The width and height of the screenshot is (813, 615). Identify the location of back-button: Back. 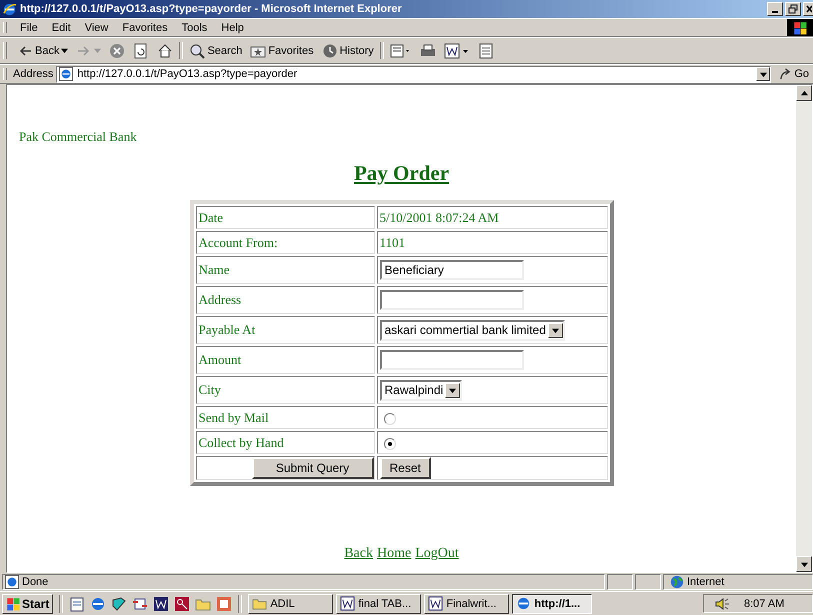
(42, 50).